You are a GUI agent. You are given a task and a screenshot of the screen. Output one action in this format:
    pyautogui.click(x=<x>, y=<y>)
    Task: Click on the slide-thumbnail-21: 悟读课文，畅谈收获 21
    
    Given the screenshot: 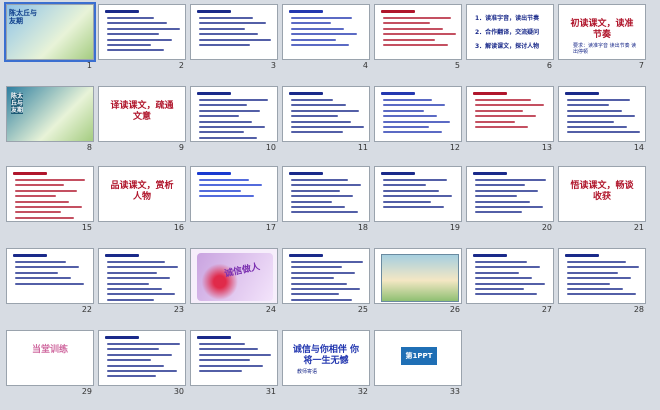 What is the action you would take?
    pyautogui.click(x=602, y=200)
    